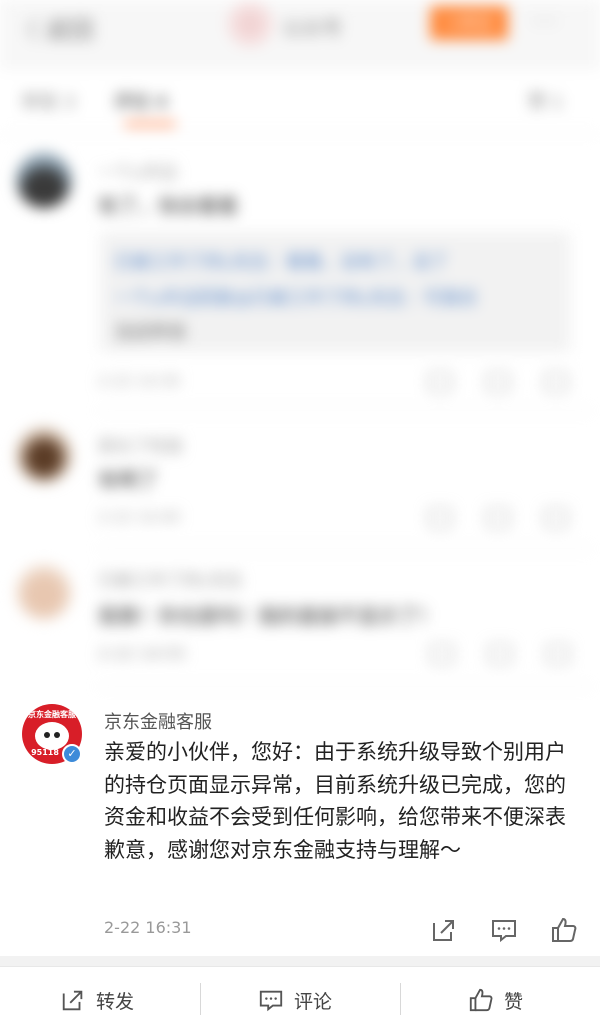 This screenshot has width=600, height=1032. I want to click on comment-text: 有了，快去看看, so click(168, 206).